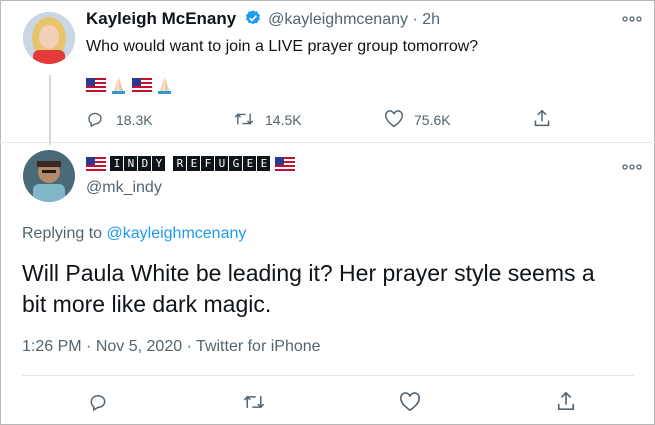 This screenshot has width=655, height=425. Describe the element at coordinates (145, 164) in the screenshot. I see `boxed-letter: D` at that location.